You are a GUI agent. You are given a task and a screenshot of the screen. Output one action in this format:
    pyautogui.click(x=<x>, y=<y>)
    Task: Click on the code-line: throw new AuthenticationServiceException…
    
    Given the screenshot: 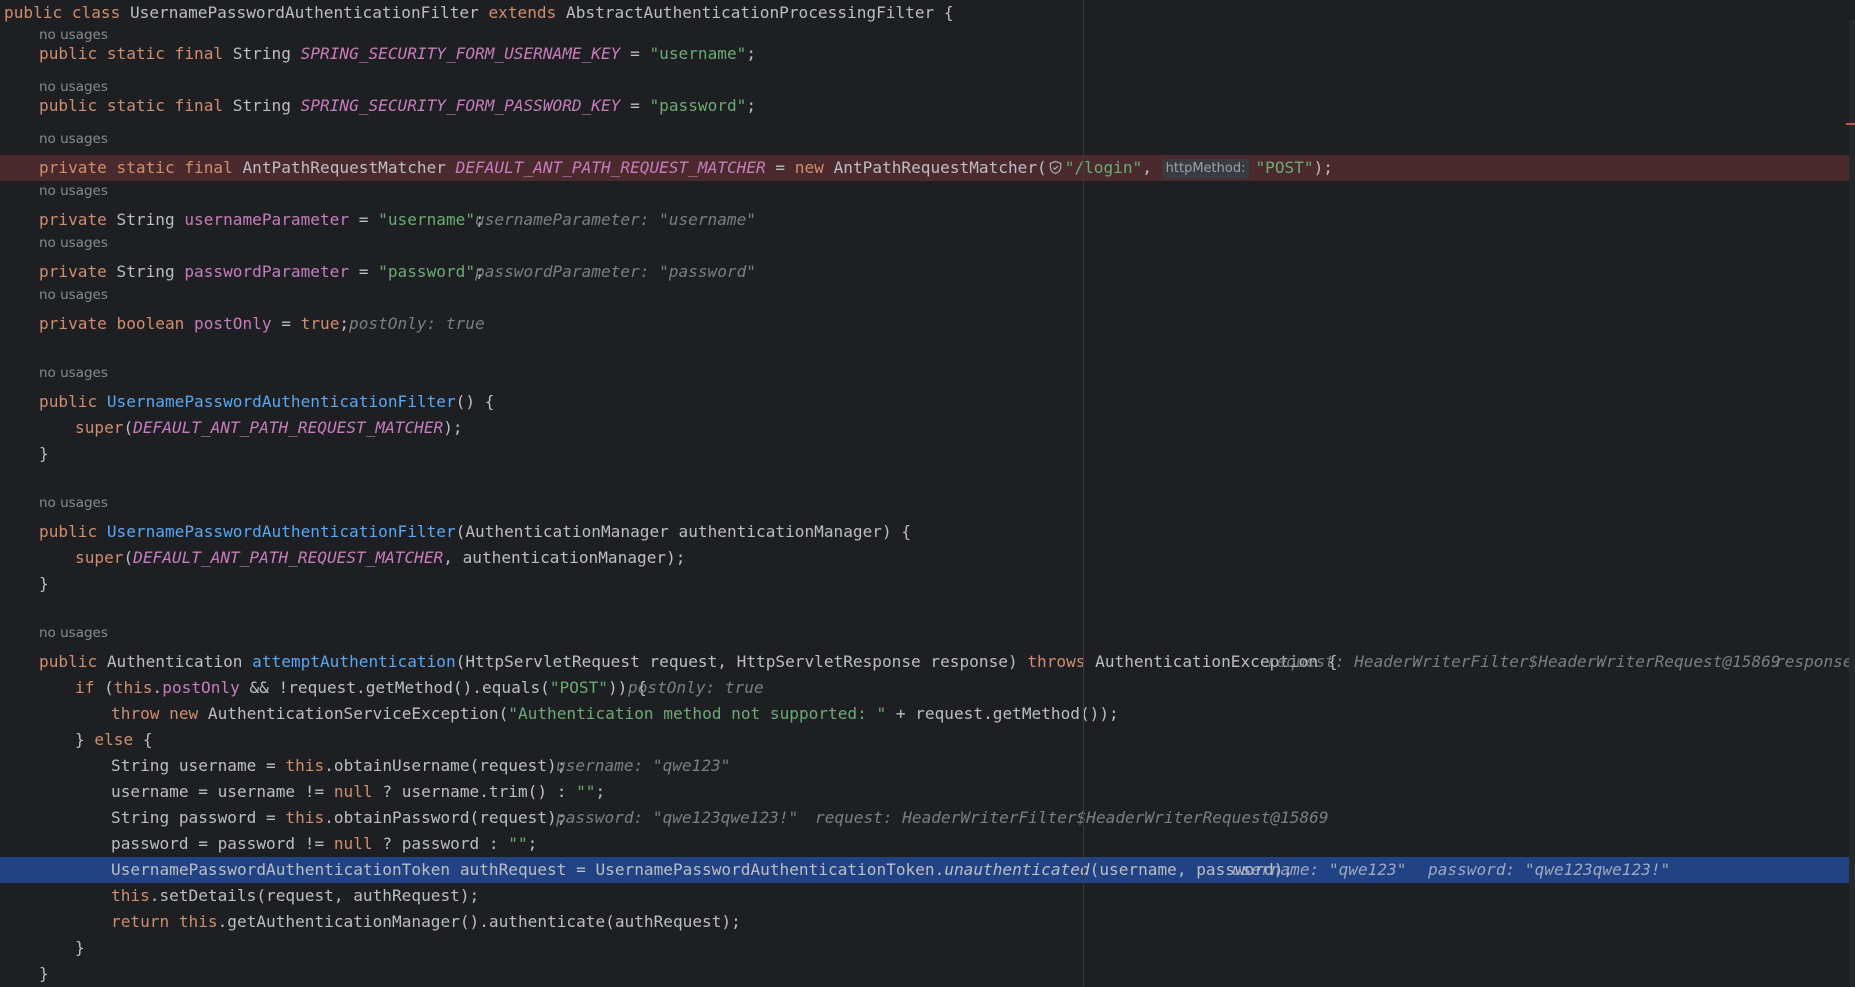 What is the action you would take?
    pyautogui.click(x=927, y=714)
    